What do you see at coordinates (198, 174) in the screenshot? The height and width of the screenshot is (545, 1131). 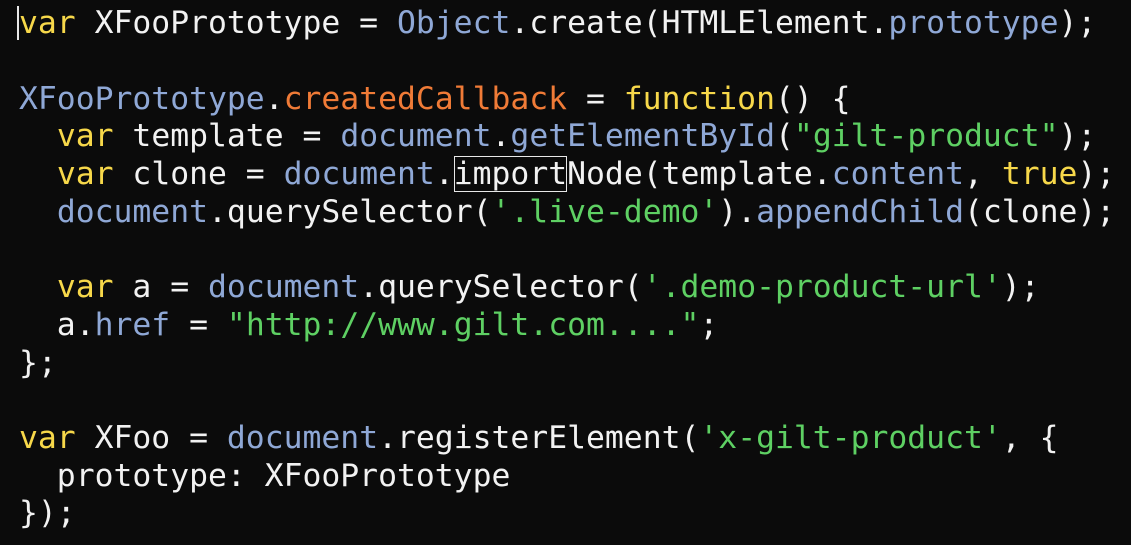 I see `code-token: clone =` at bounding box center [198, 174].